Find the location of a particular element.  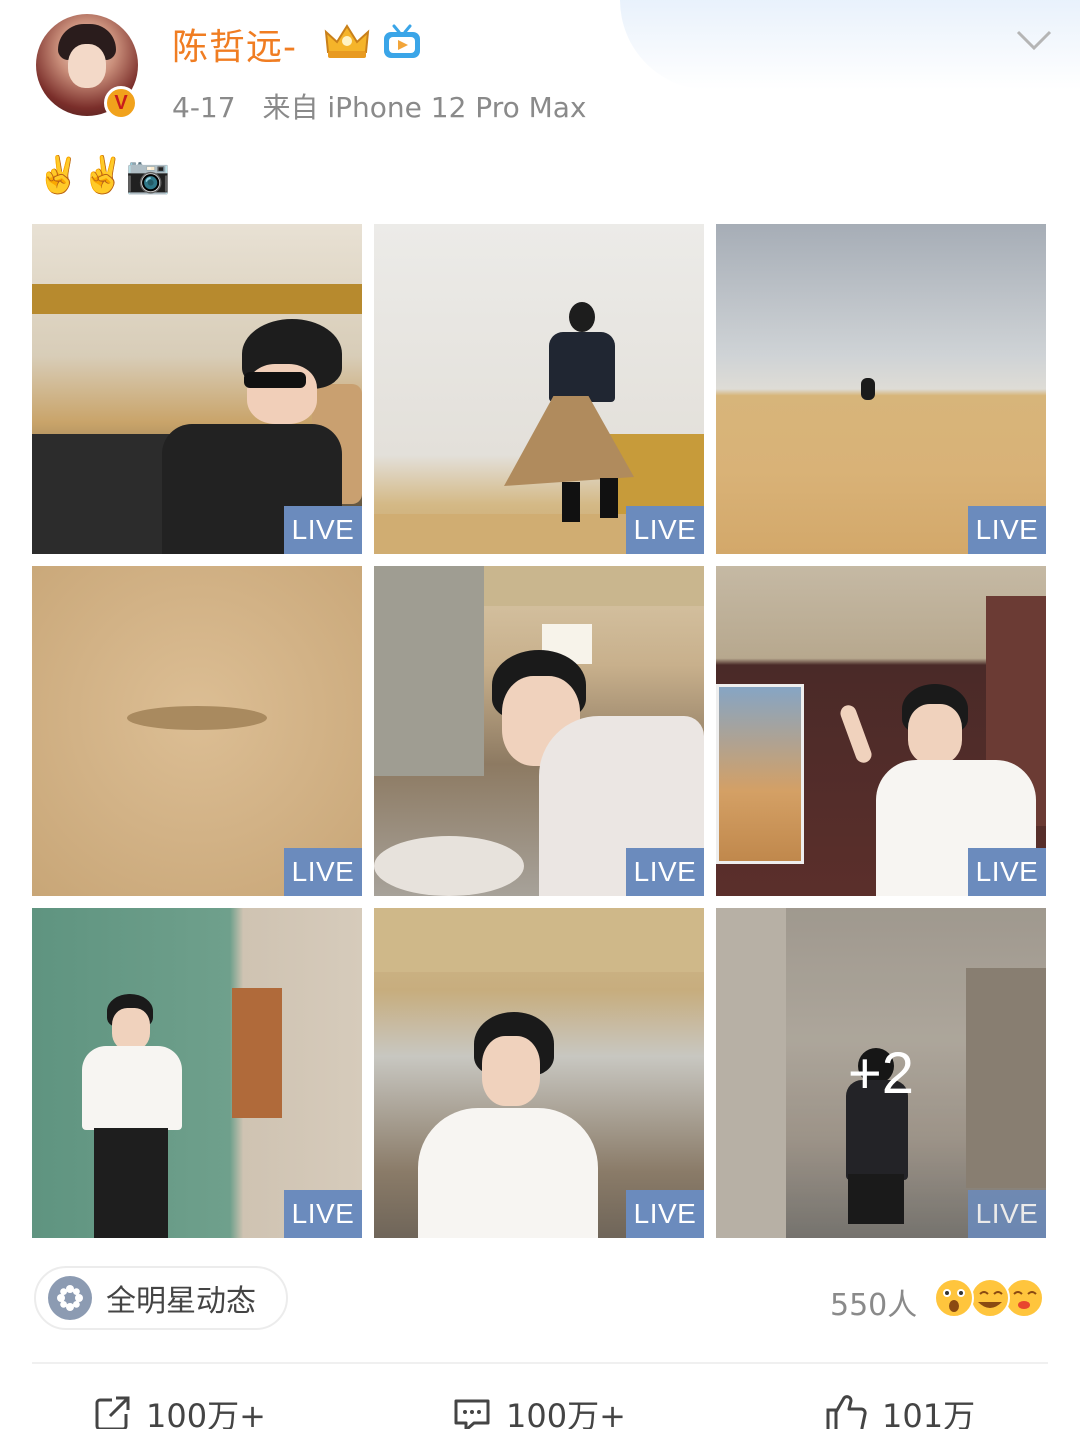

repost-button: 100万+ is located at coordinates (179, 1410).